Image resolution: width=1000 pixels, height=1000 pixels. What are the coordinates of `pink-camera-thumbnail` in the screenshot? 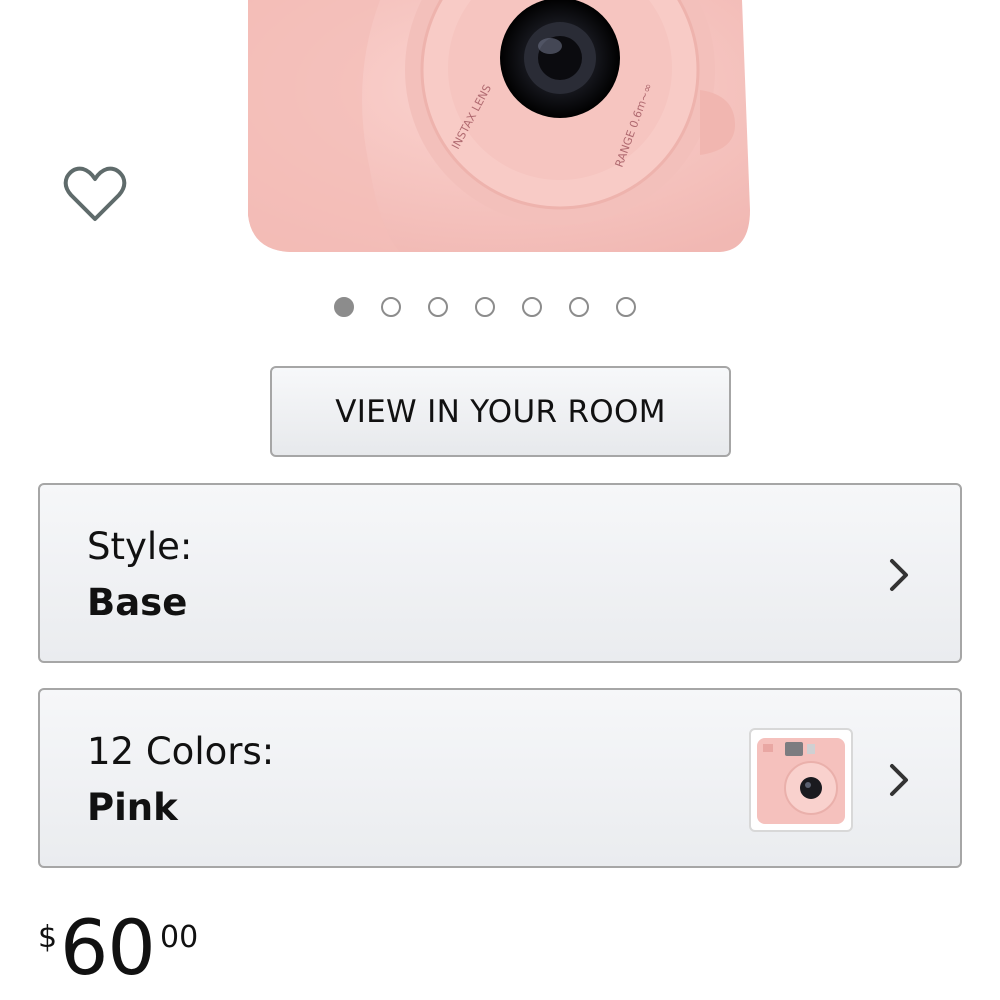 It's located at (801, 780).